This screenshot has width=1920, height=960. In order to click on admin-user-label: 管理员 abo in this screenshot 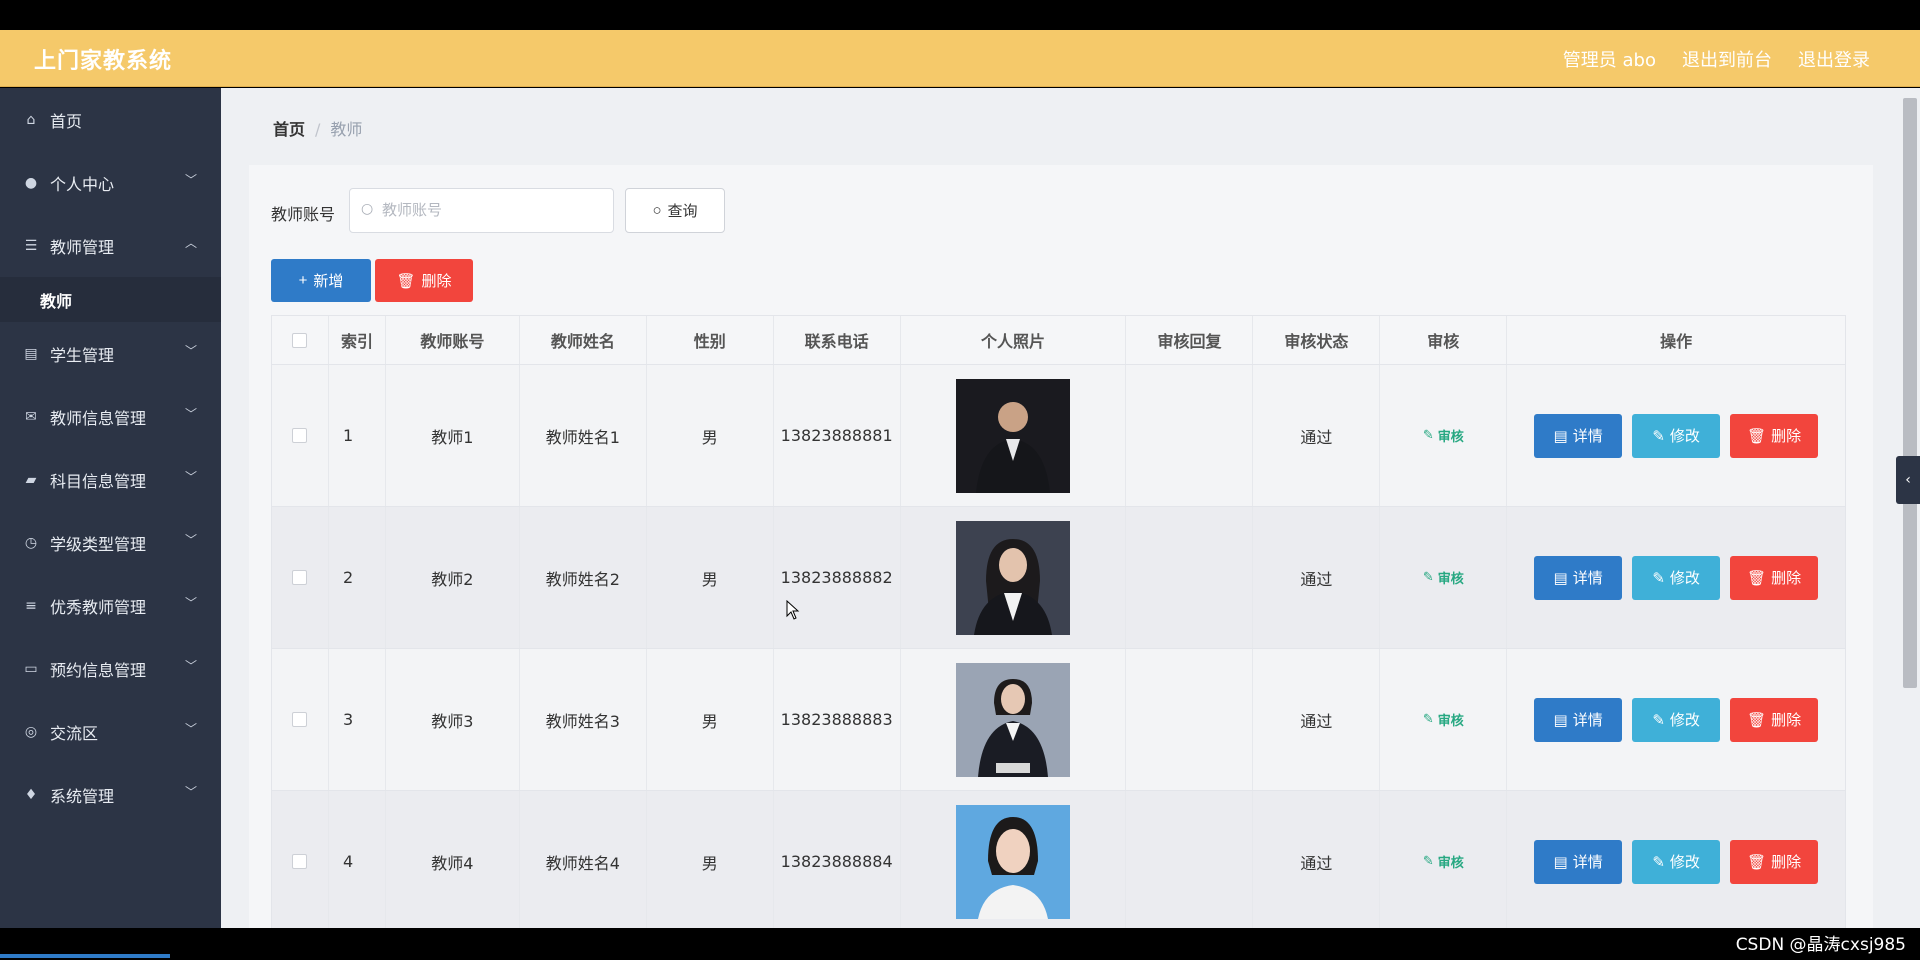, I will do `click(1609, 59)`.